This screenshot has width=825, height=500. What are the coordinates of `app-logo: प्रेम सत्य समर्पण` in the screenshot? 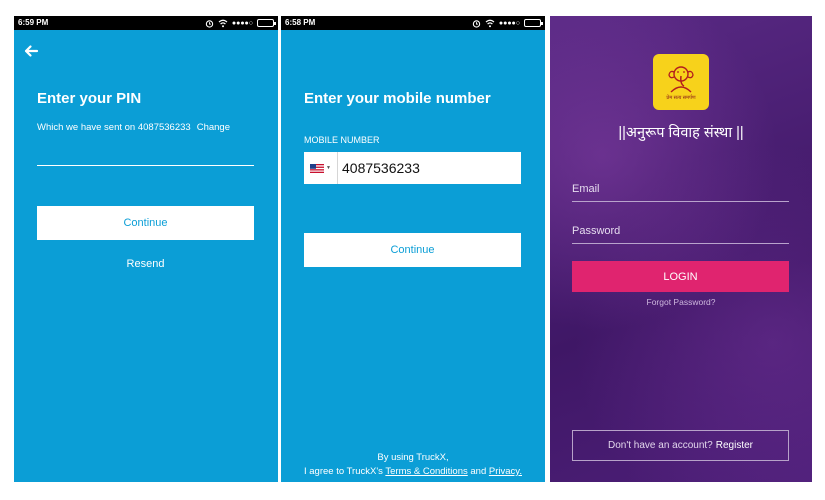 It's located at (681, 82).